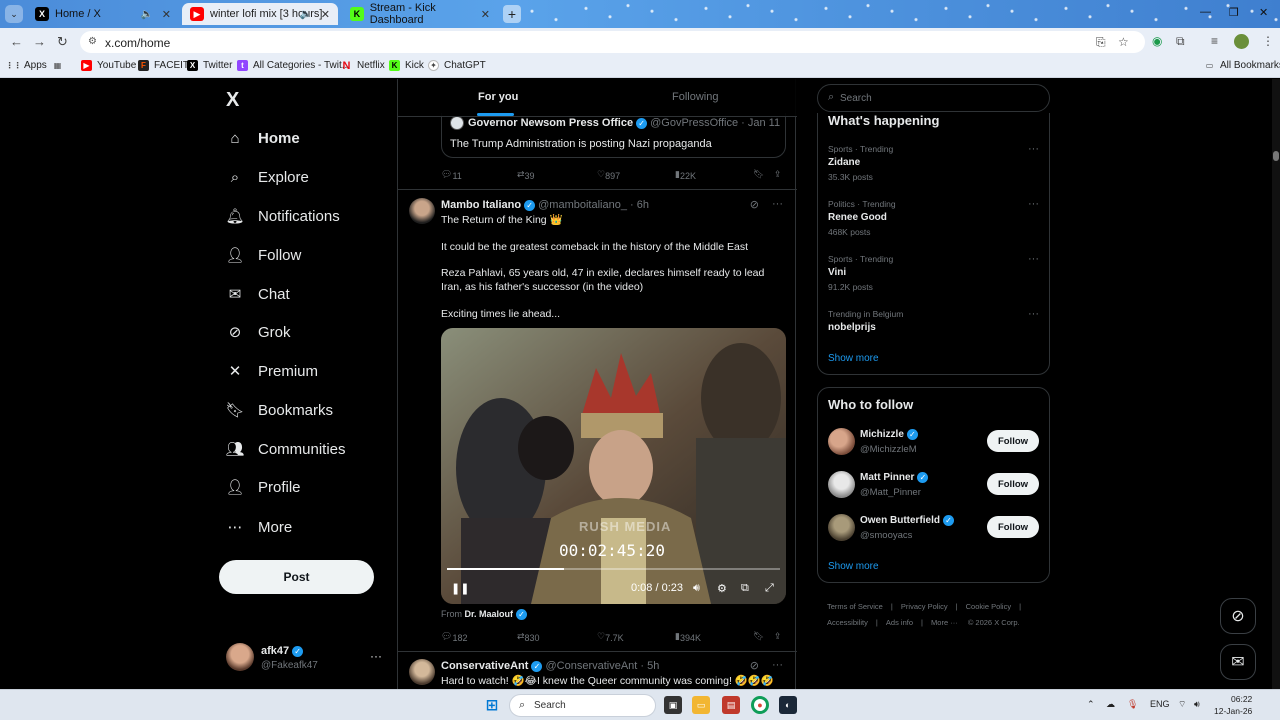  I want to click on post-button: Post, so click(296, 577).